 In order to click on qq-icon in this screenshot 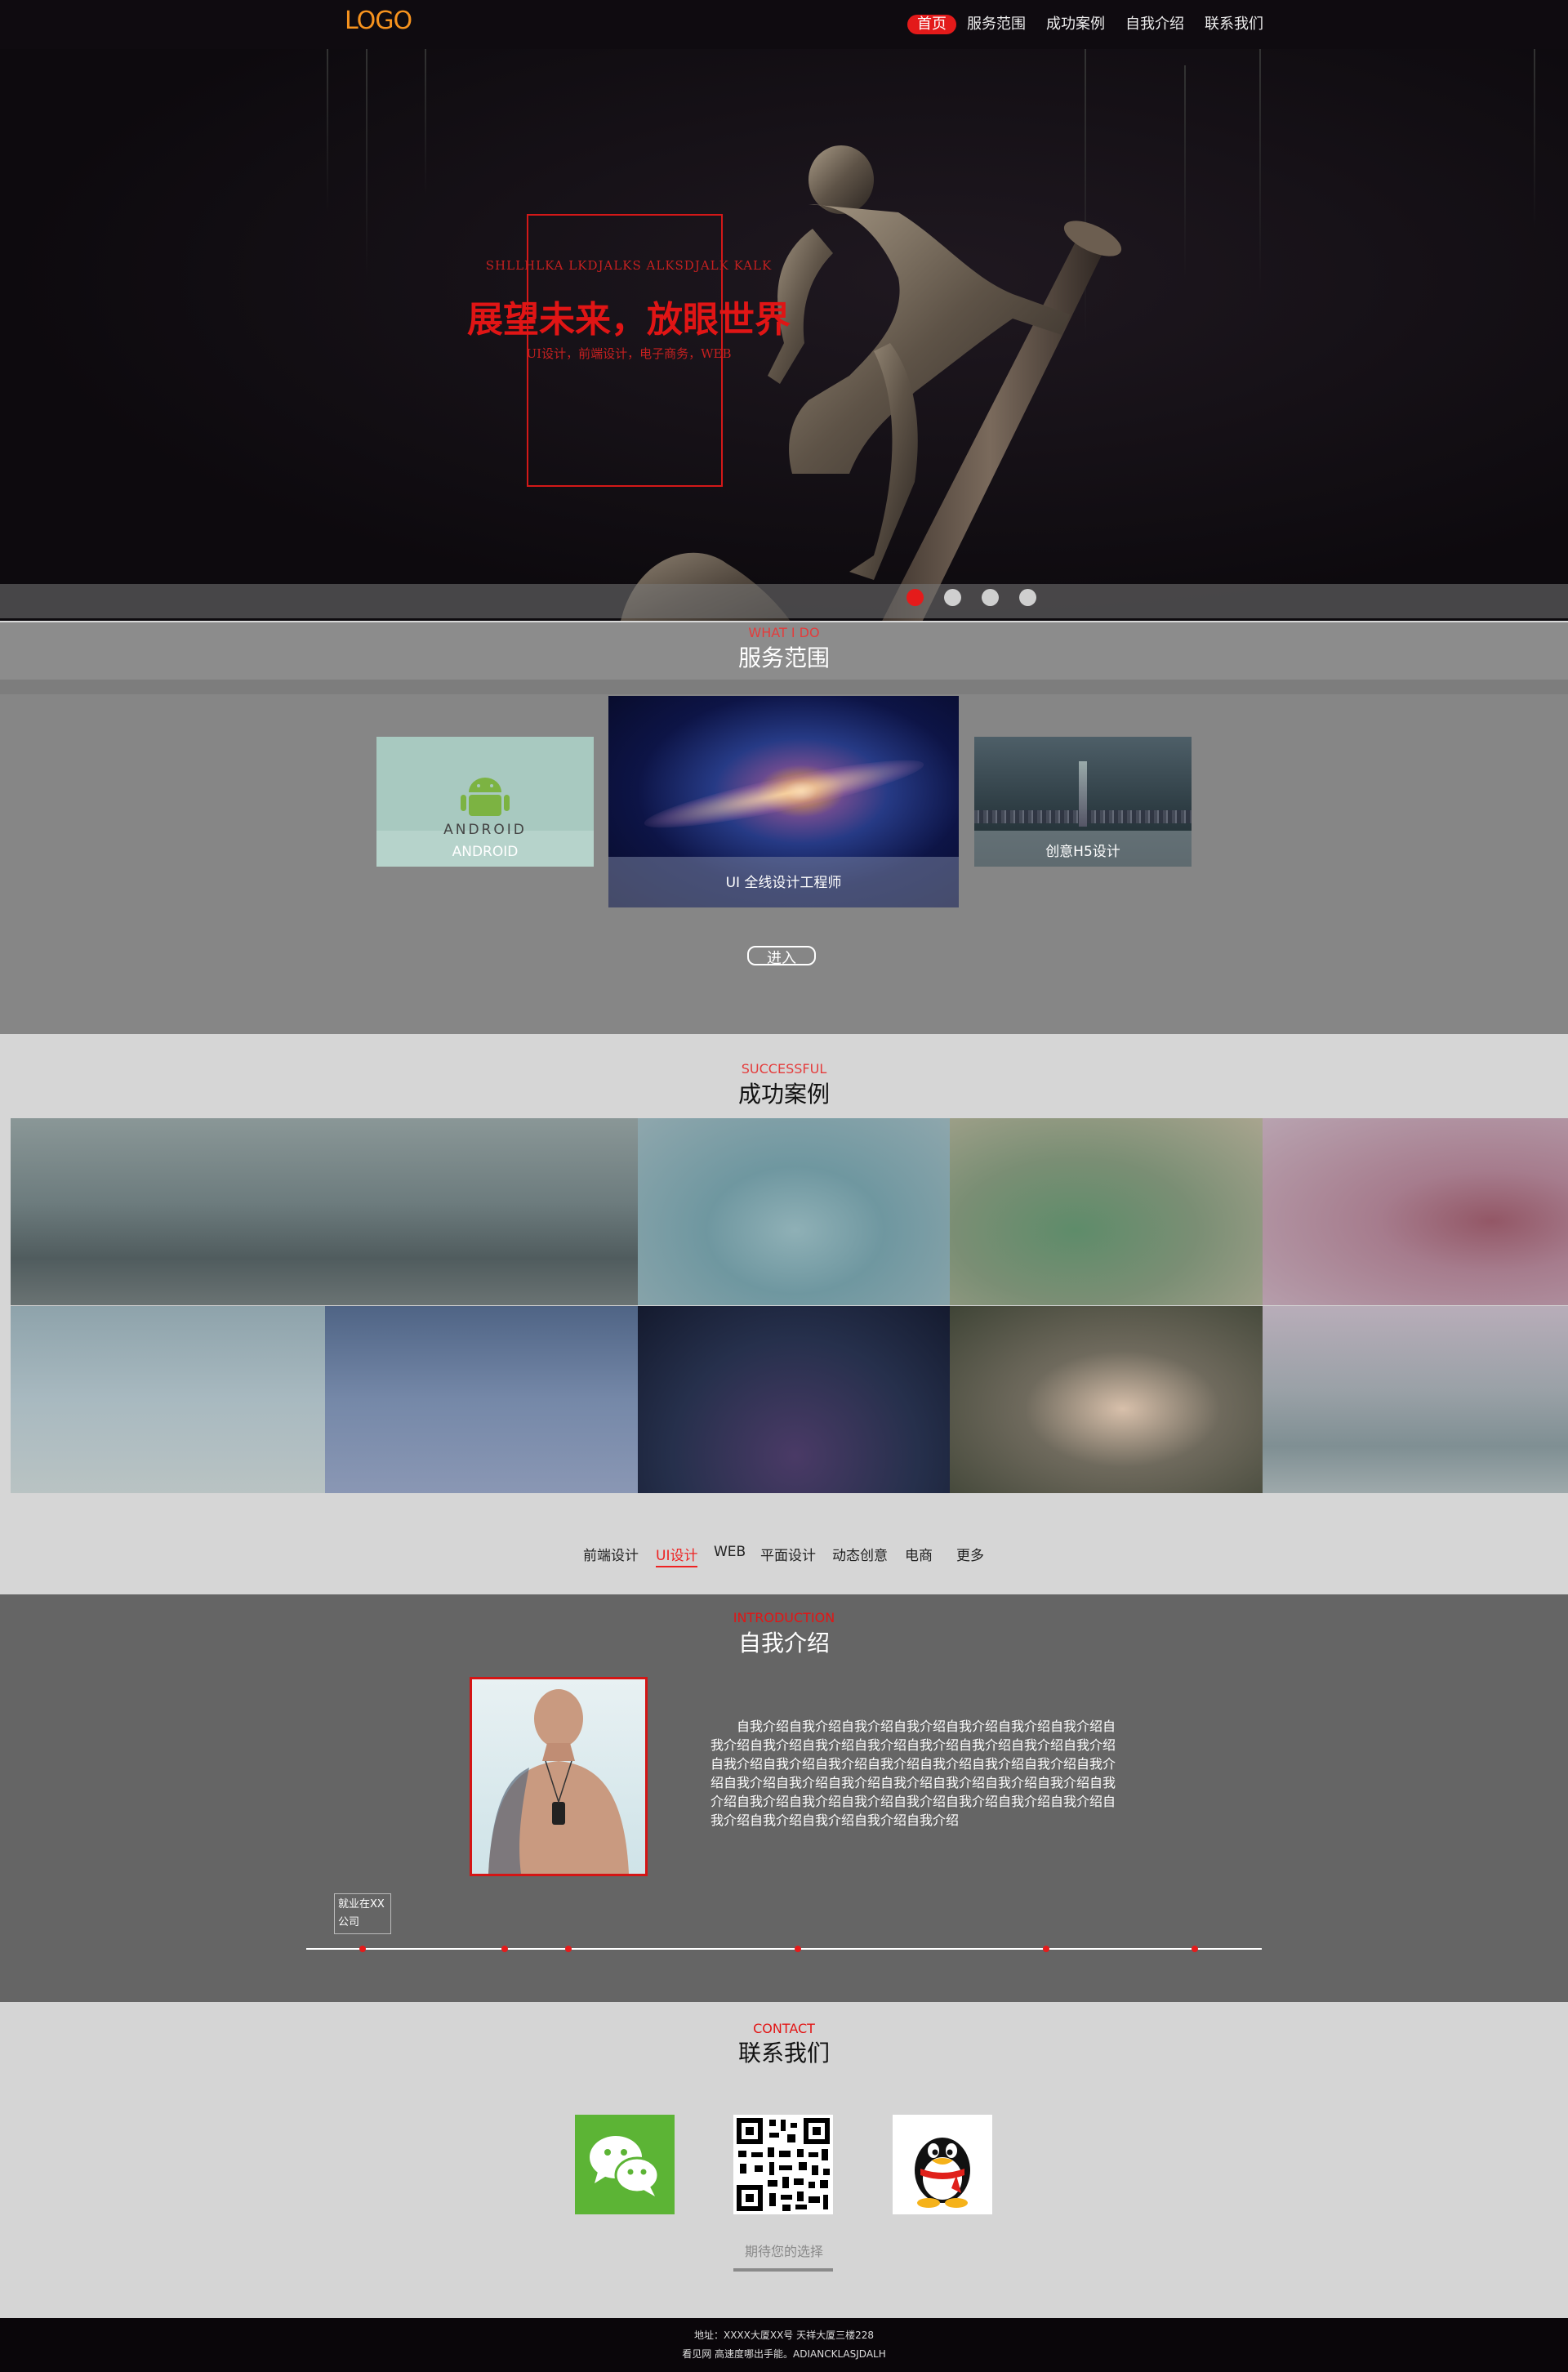, I will do `click(942, 2164)`.